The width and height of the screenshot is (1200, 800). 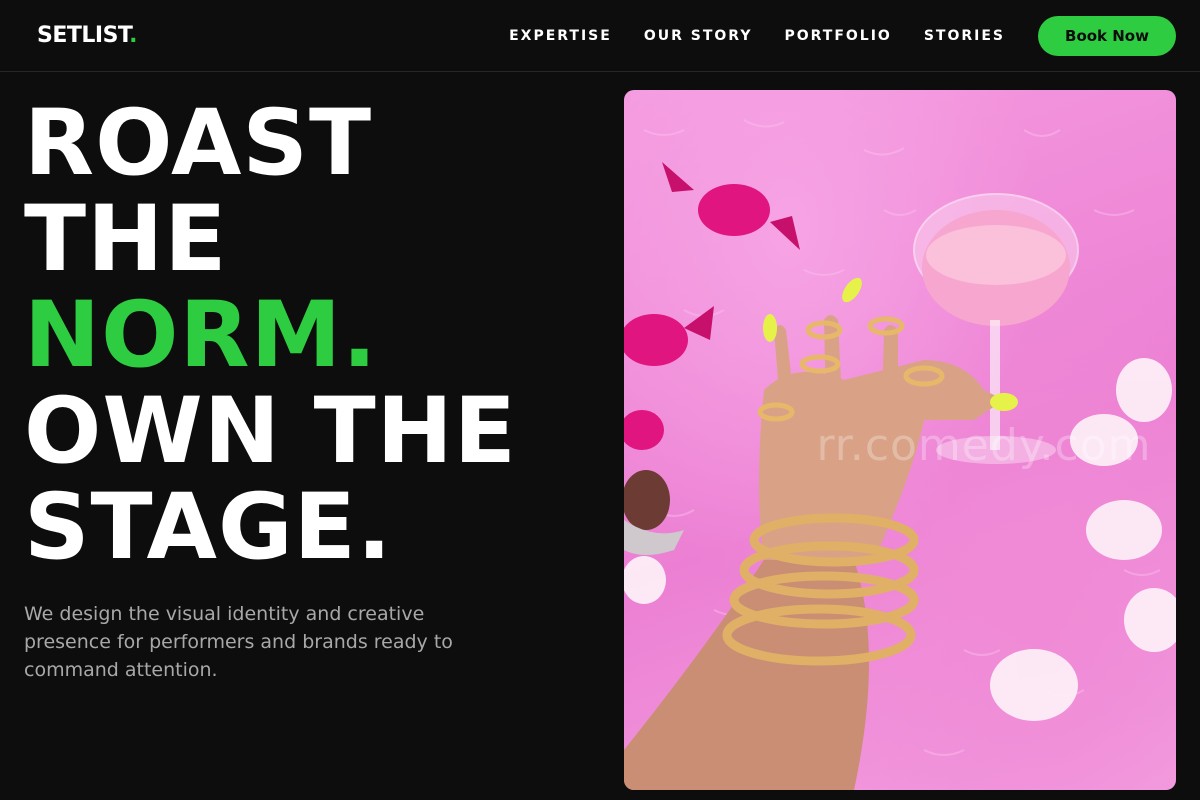 I want to click on headline-line-5: STAGE., so click(x=208, y=527).